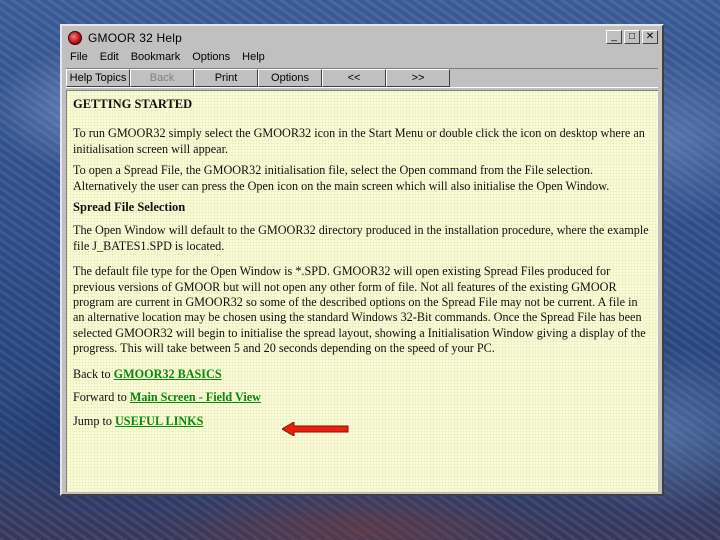 The image size is (720, 540). Describe the element at coordinates (354, 78) in the screenshot. I see `prev-topic-button: <<` at that location.